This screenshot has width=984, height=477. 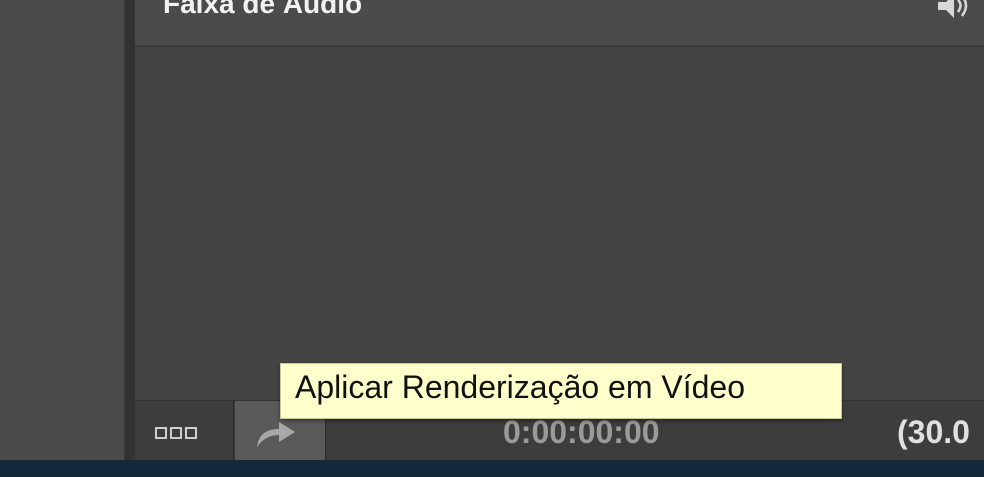 I want to click on speaker-icon, so click(x=956, y=11).